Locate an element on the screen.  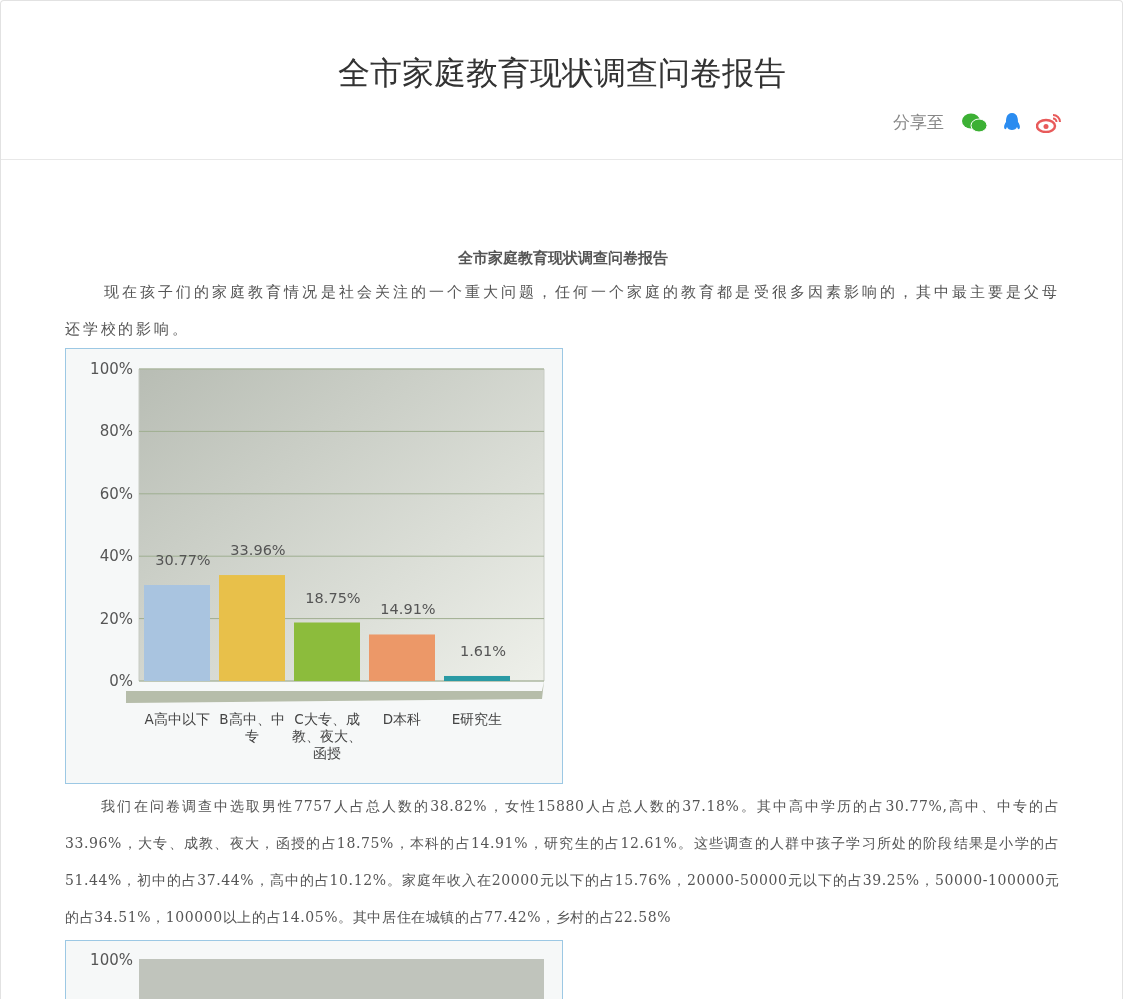
value-label: 33.96% is located at coordinates (258, 550).